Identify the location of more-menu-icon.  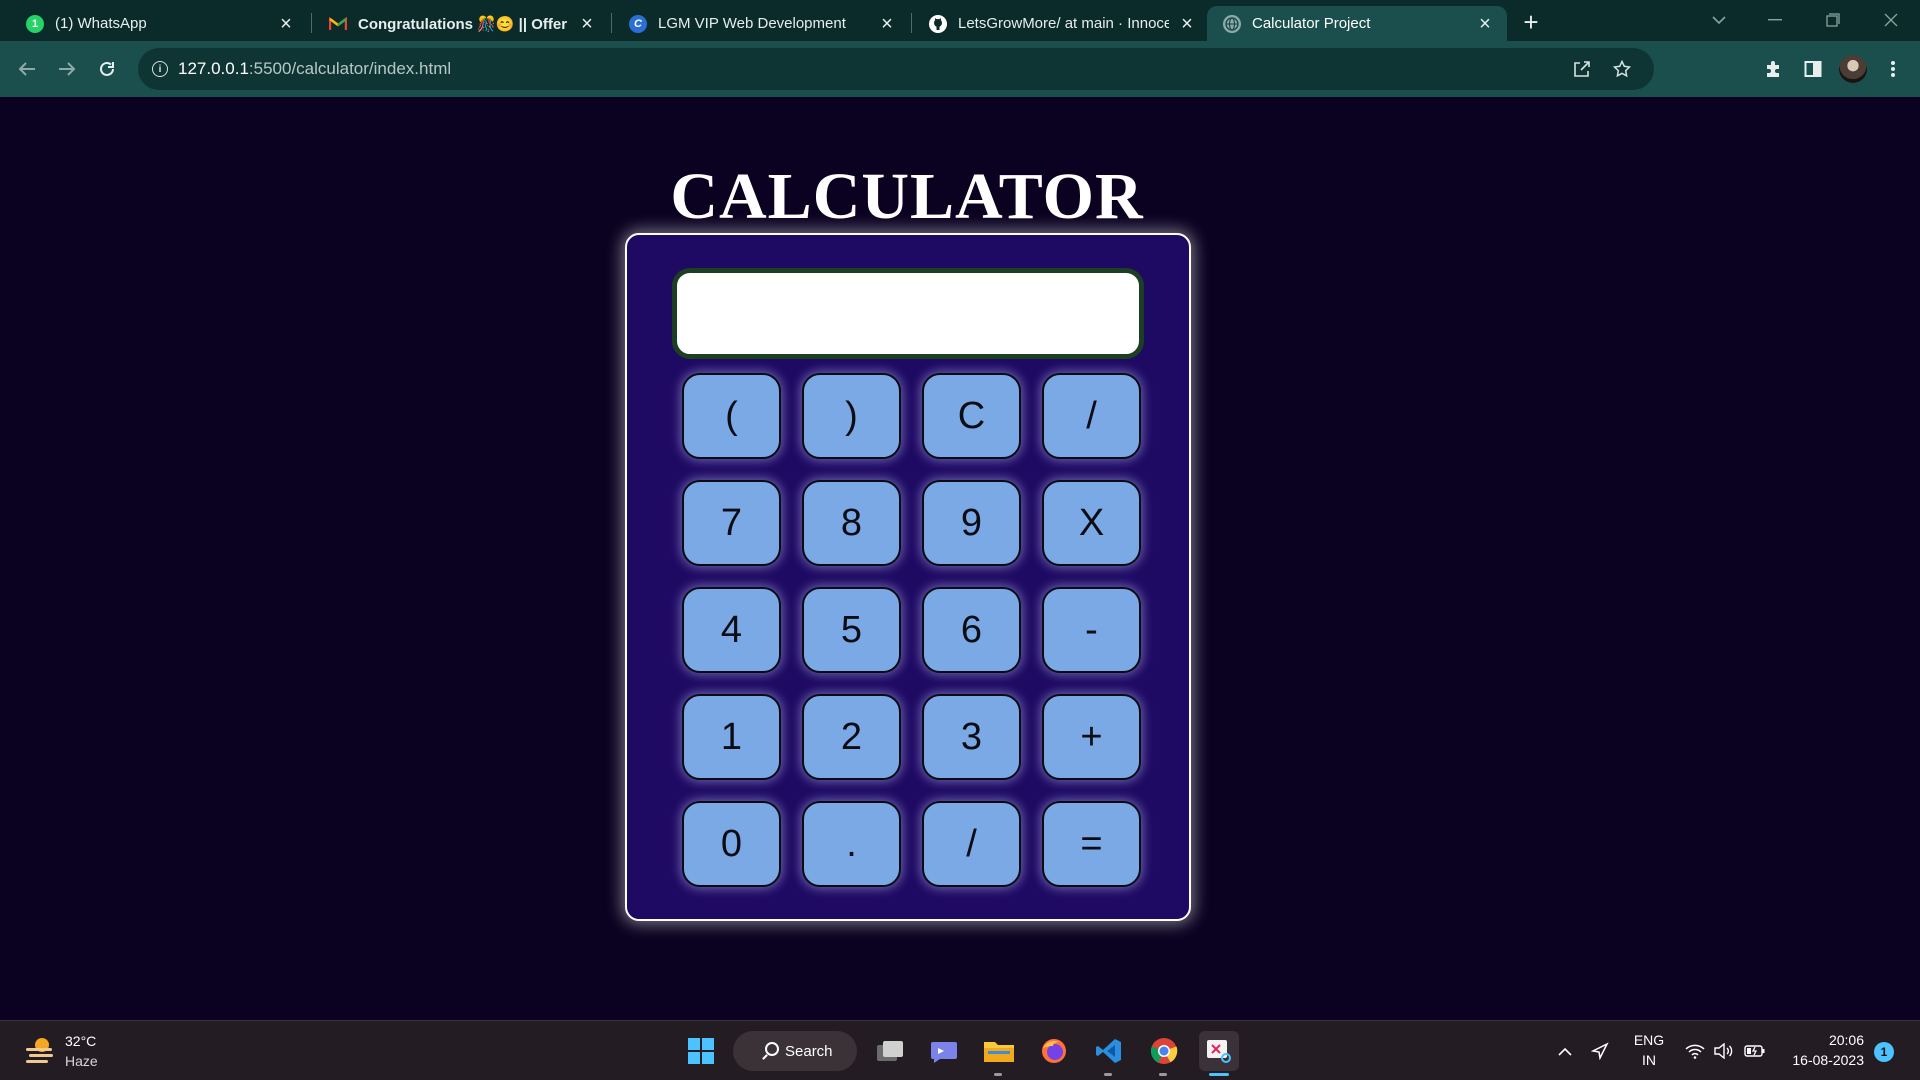
(1893, 69).